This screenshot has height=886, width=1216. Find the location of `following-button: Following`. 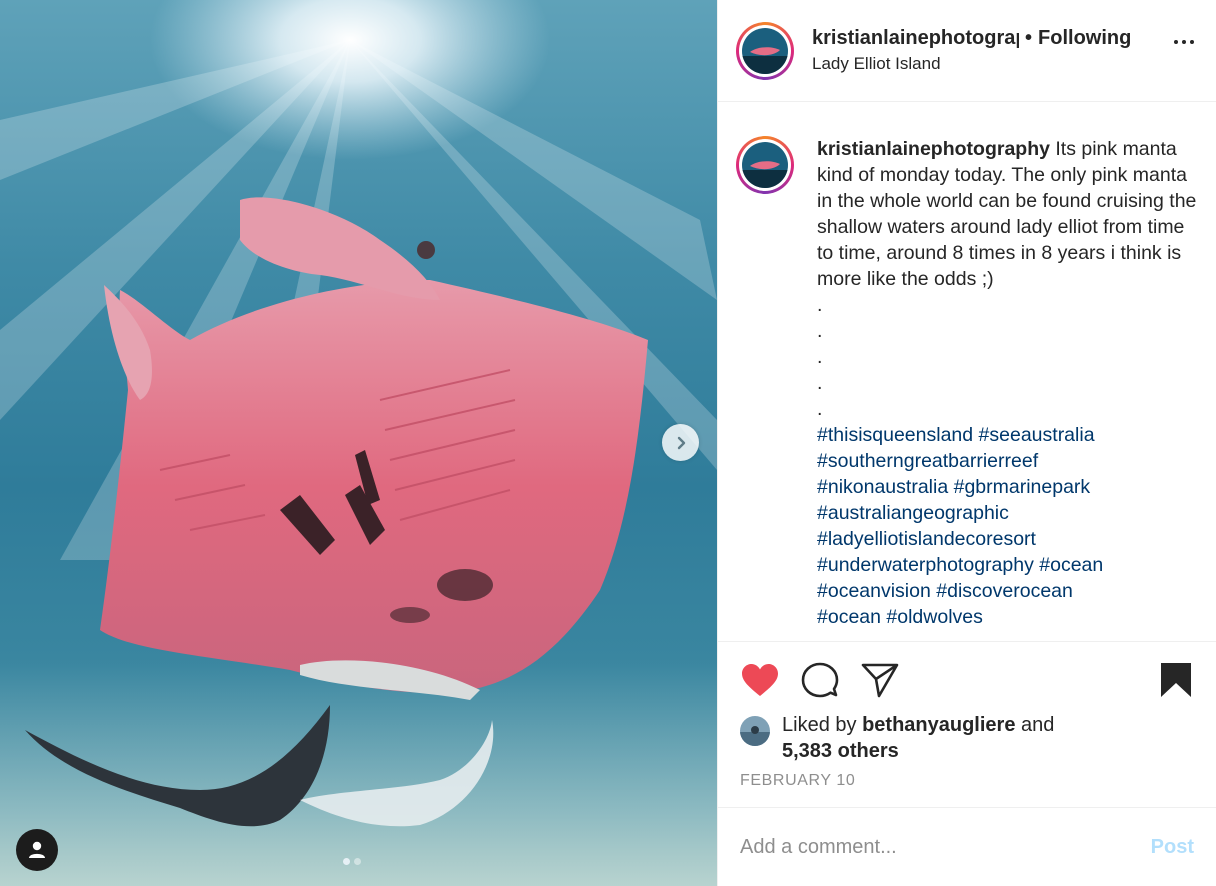

following-button: Following is located at coordinates (1084, 38).